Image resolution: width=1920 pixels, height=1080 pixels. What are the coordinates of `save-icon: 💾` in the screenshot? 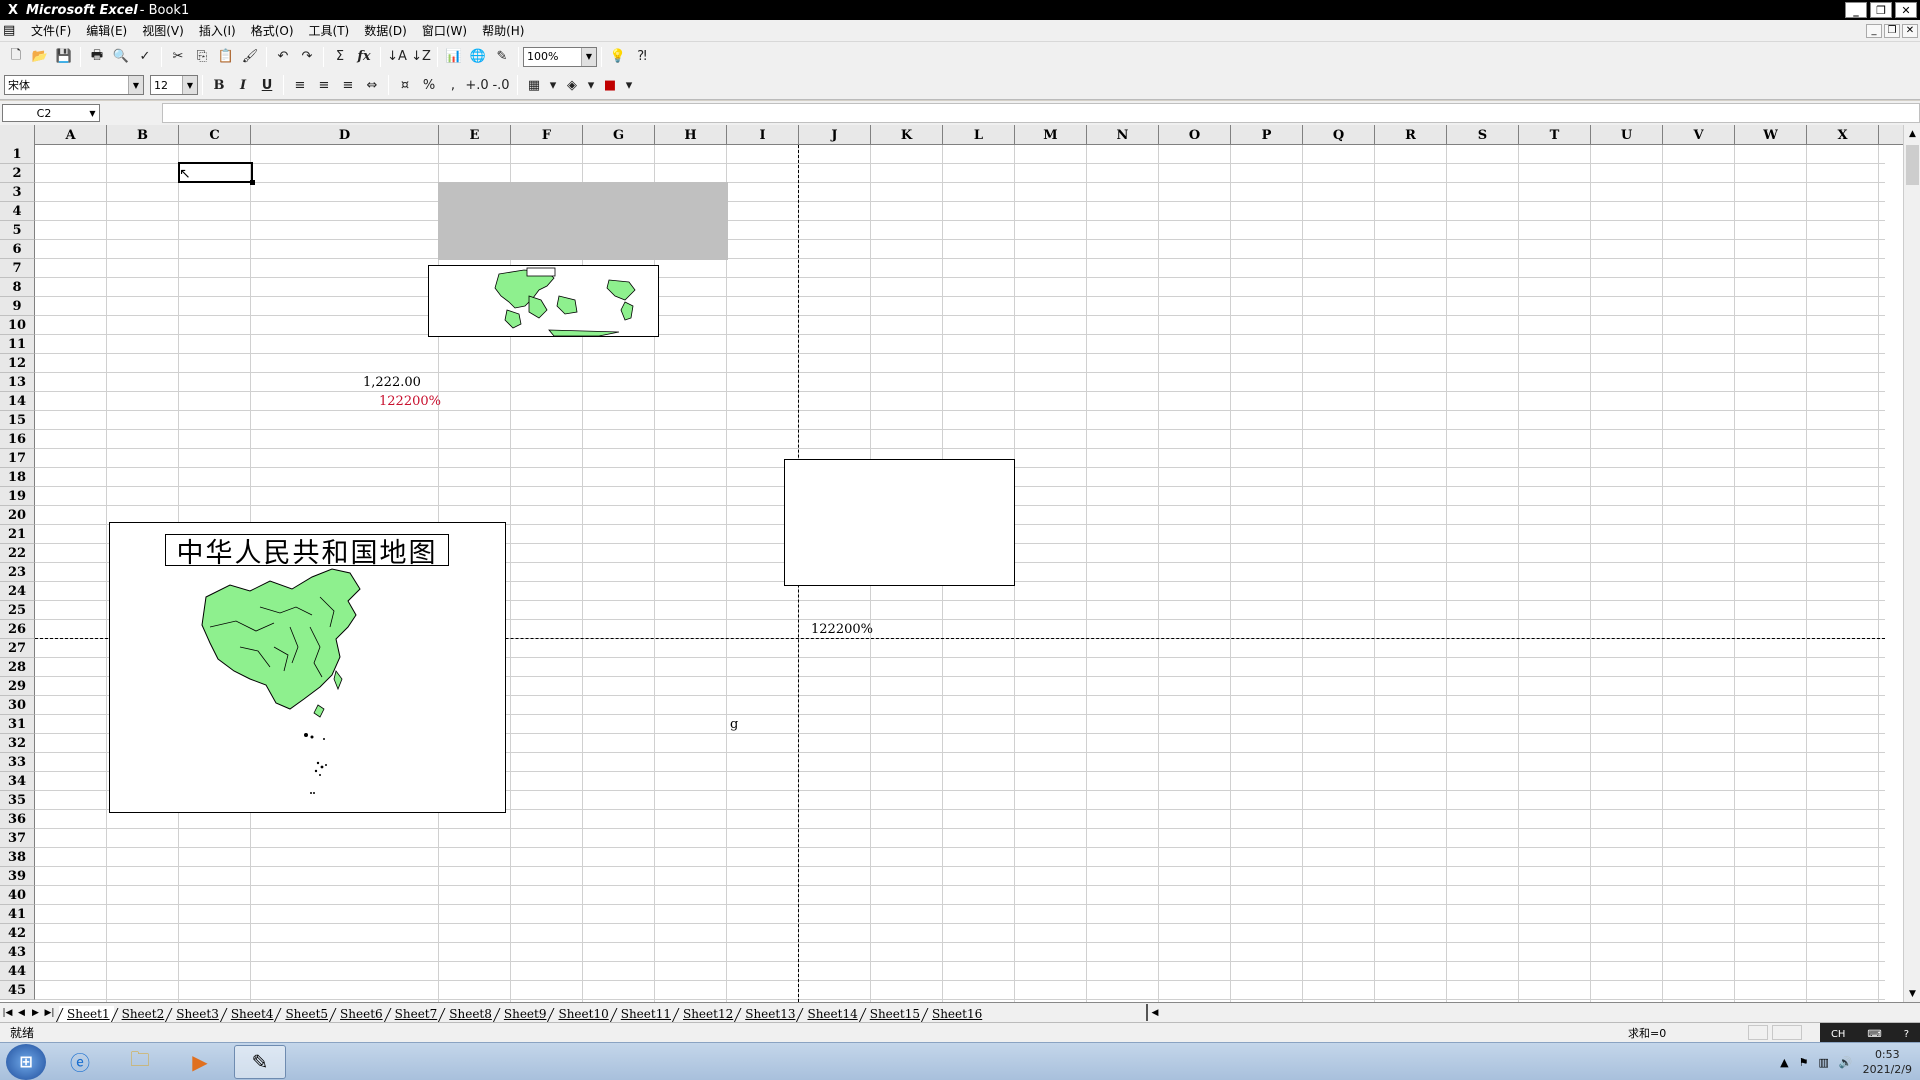 It's located at (64, 57).